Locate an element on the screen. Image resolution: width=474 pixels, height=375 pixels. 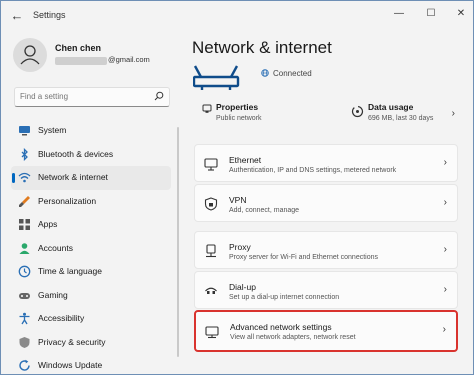
dialup-icon is located at coordinates (211, 290).